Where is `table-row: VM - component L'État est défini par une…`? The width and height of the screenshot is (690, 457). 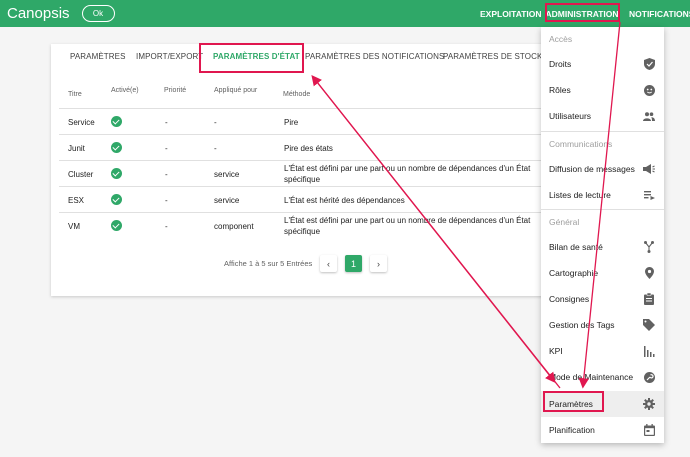
table-row: VM - component L'État est défini par une… is located at coordinates (303, 225).